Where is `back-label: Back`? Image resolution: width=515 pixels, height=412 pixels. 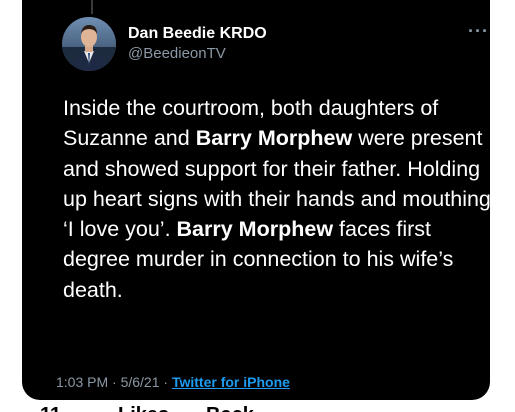
back-label: Back is located at coordinates (230, 407).